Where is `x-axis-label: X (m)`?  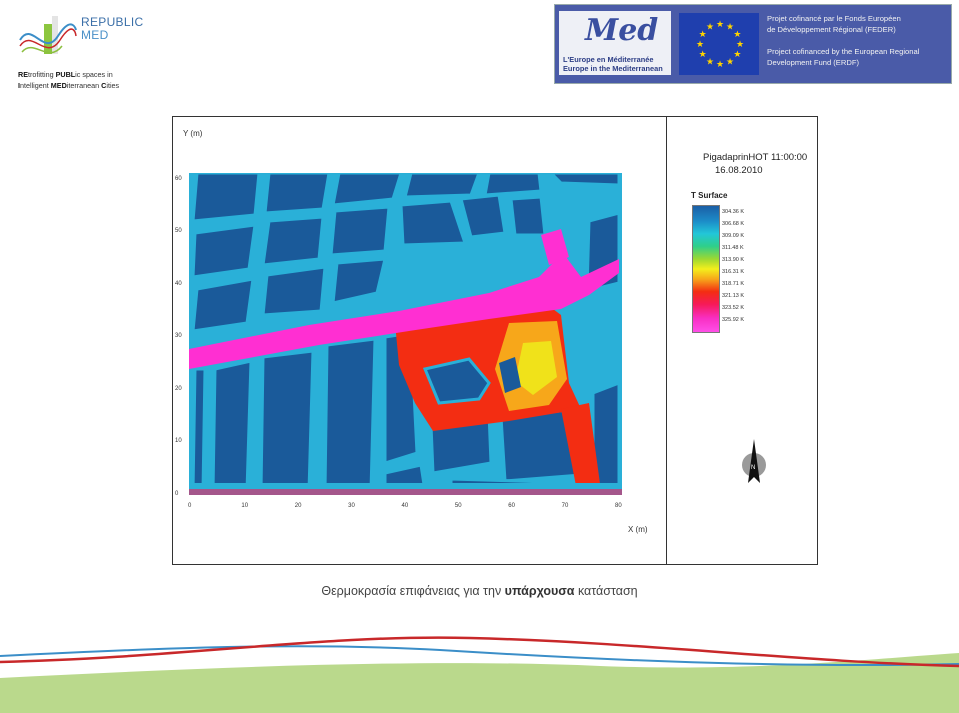
x-axis-label: X (m) is located at coordinates (638, 529).